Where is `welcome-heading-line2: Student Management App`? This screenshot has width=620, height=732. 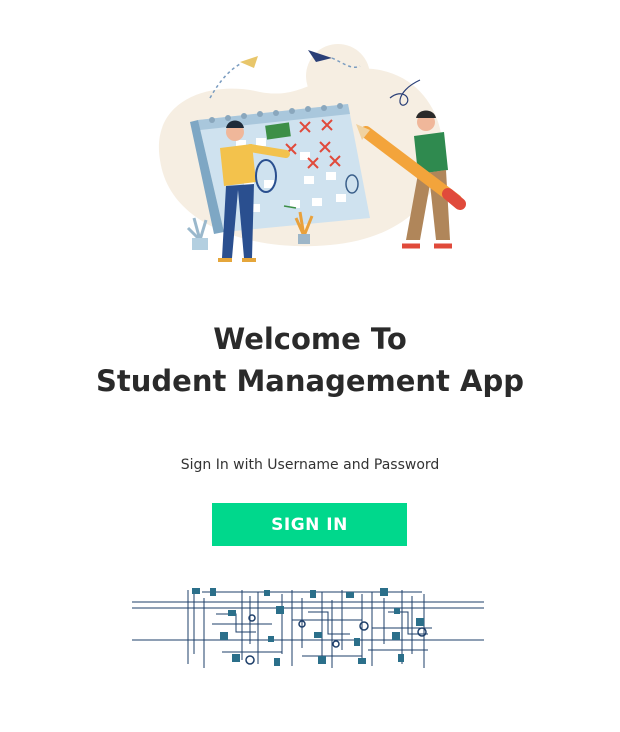
welcome-heading-line2: Student Management App is located at coordinates (310, 381).